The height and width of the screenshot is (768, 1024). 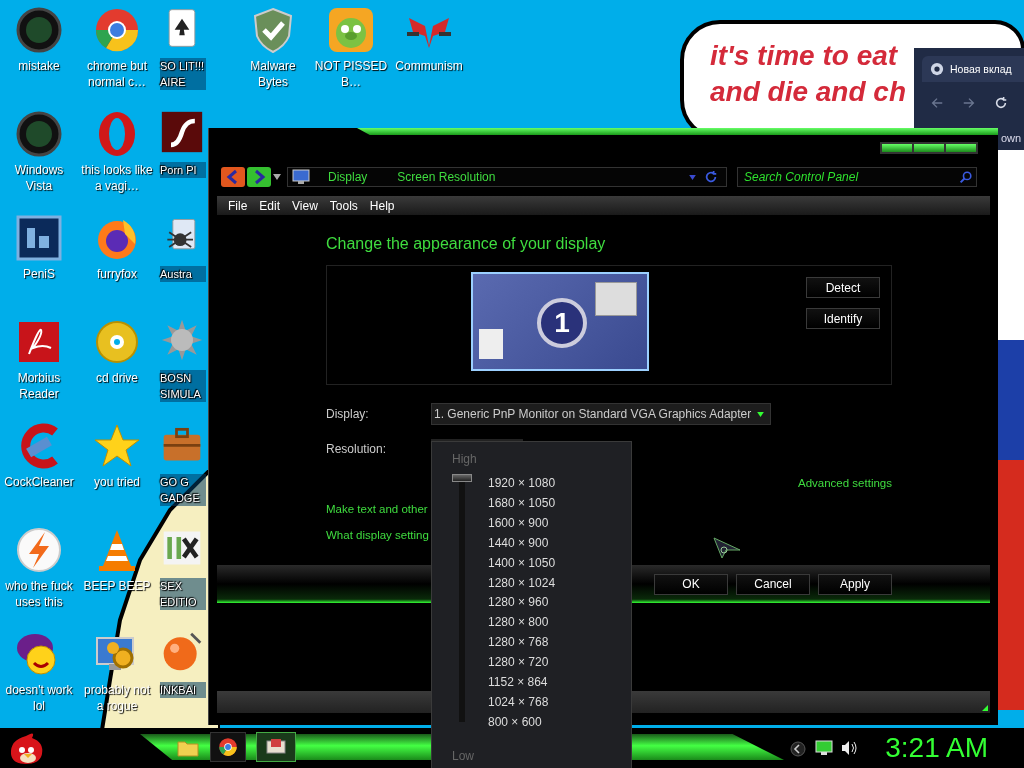 I want to click on slider-low-label: Low, so click(x=463, y=755).